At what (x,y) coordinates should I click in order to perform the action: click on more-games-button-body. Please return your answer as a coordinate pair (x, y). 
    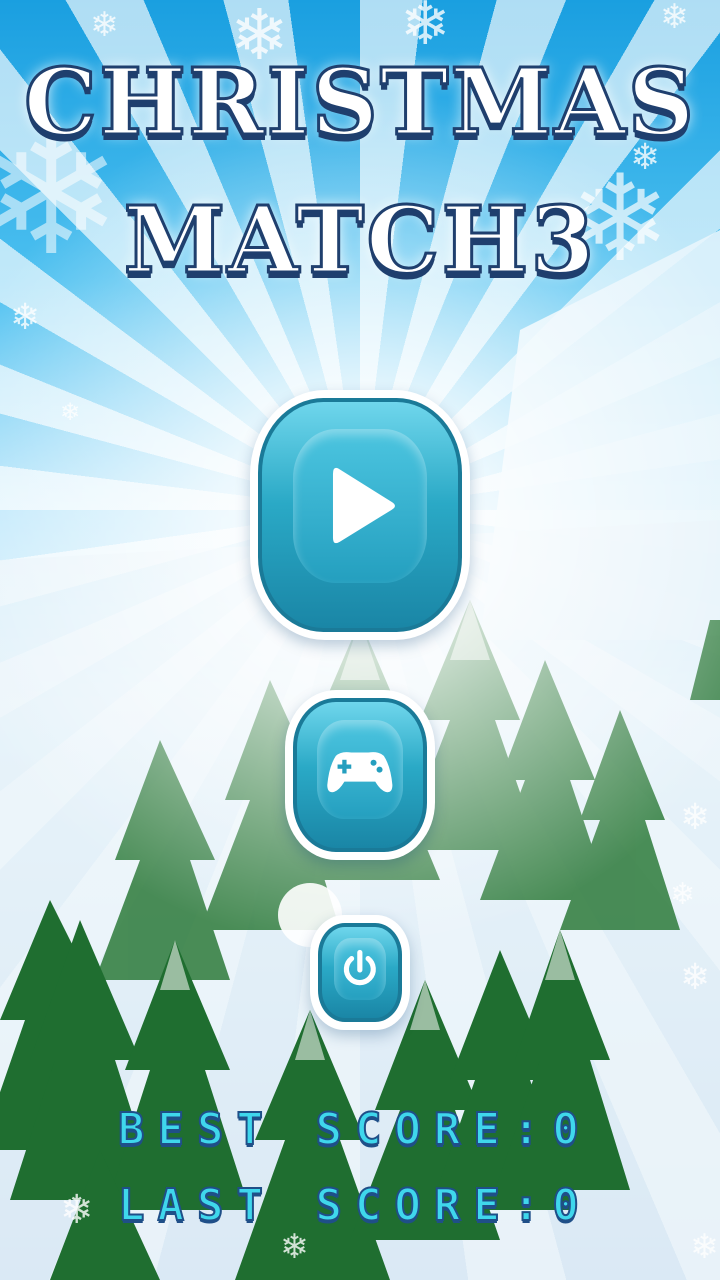
    Looking at the image, I should click on (360, 775).